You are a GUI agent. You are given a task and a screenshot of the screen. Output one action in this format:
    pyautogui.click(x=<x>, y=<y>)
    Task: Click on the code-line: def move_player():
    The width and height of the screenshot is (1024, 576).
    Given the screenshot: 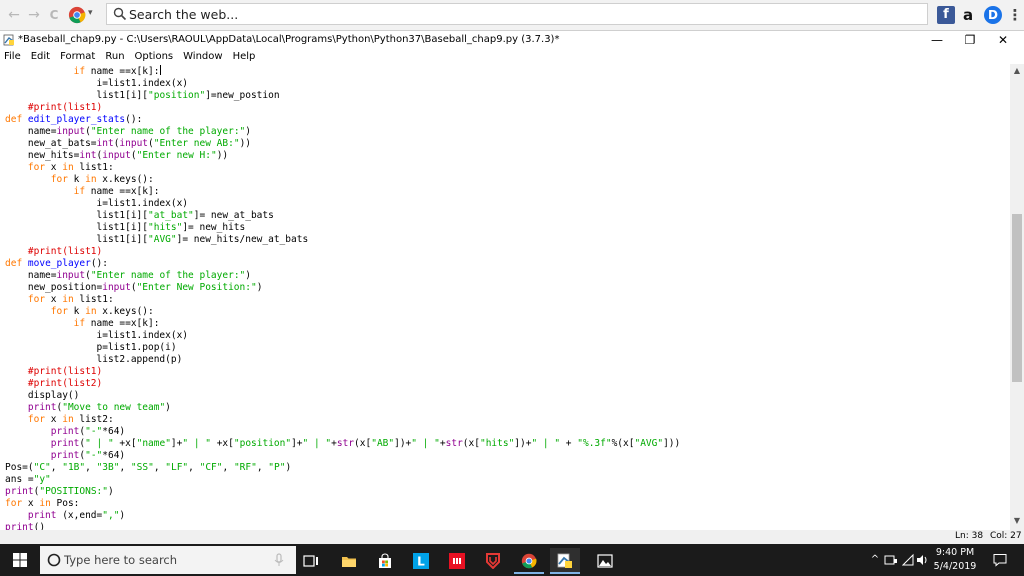 What is the action you would take?
    pyautogui.click(x=342, y=264)
    